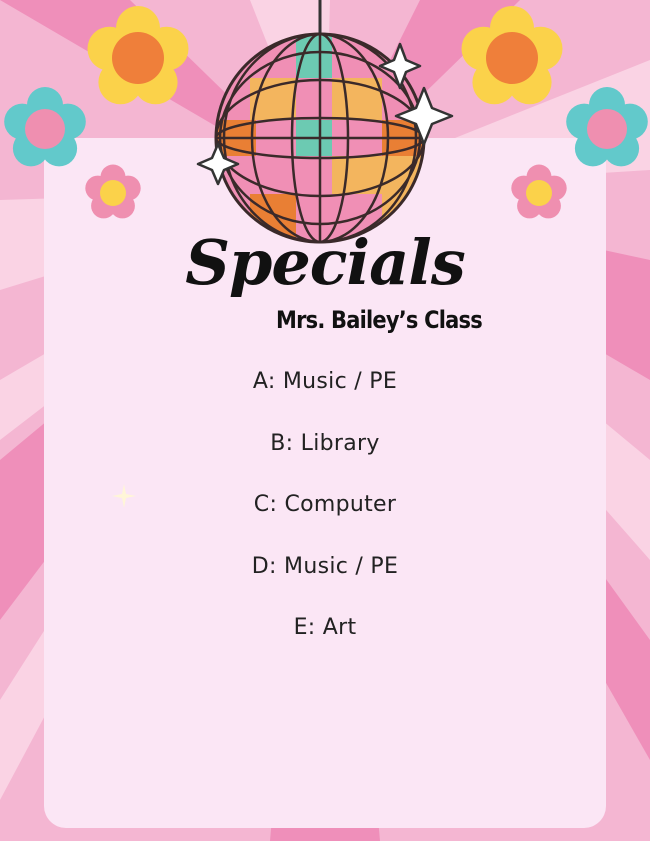 This screenshot has height=841, width=650. What do you see at coordinates (379, 320) in the screenshot?
I see `class-name: Mrs. Bailey’s Class` at bounding box center [379, 320].